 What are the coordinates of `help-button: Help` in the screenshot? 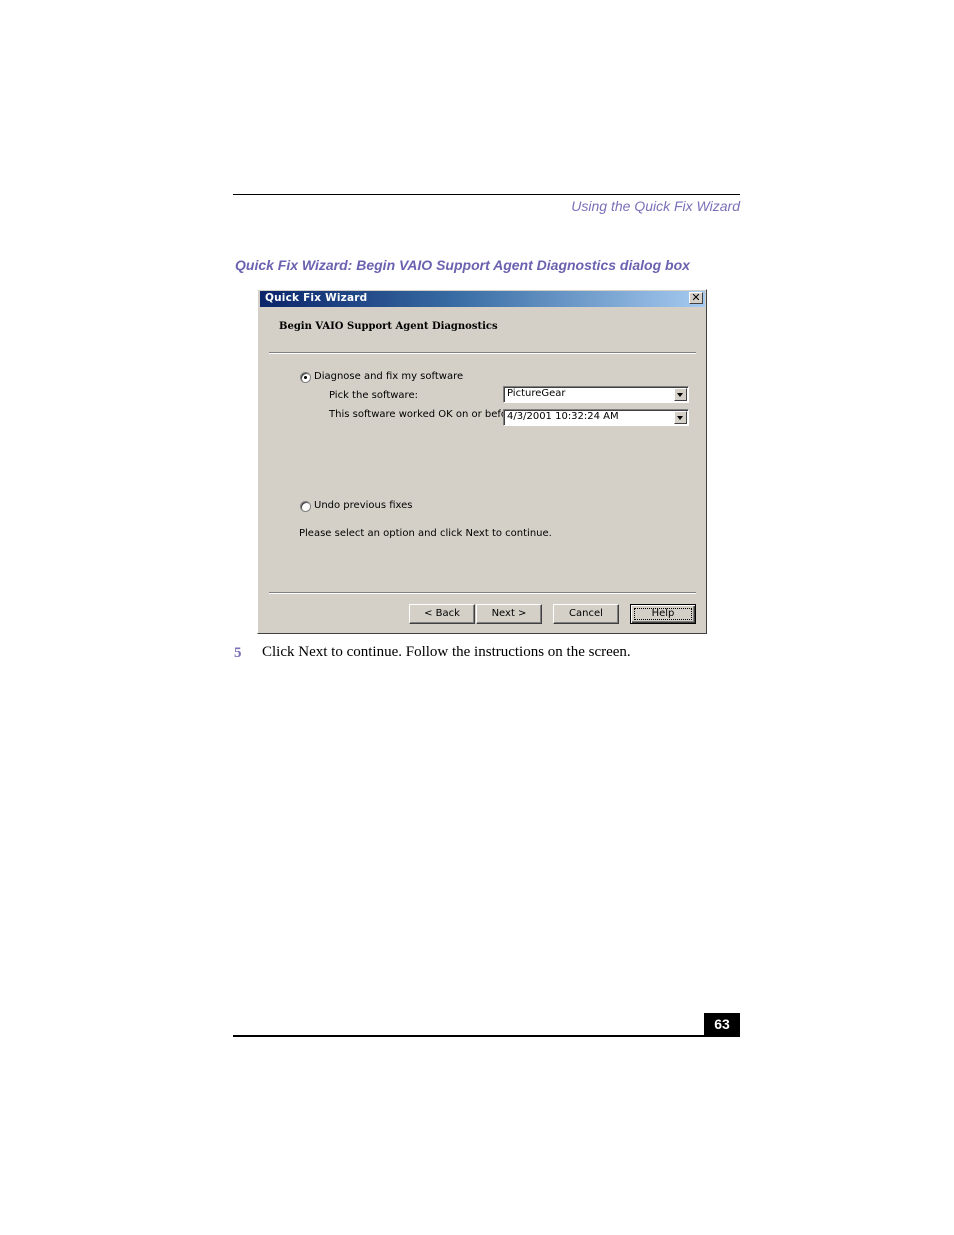 It's located at (663, 614).